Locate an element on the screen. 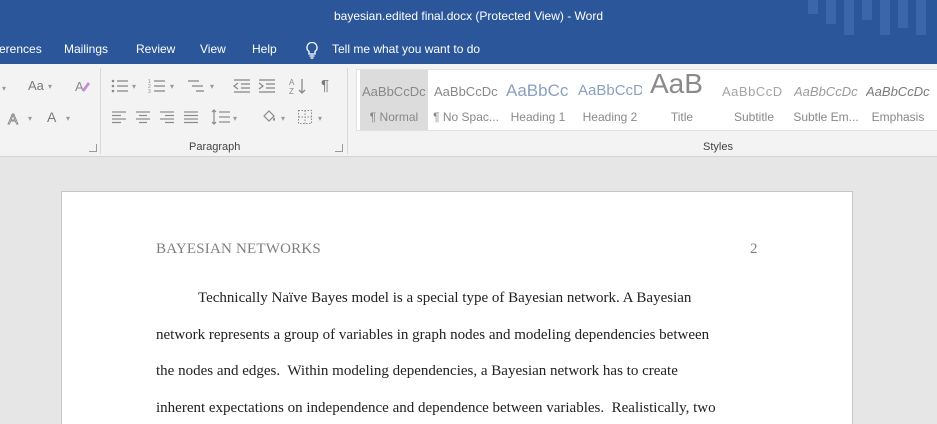 The height and width of the screenshot is (424, 937). line-spacing-icon is located at coordinates (221, 119).